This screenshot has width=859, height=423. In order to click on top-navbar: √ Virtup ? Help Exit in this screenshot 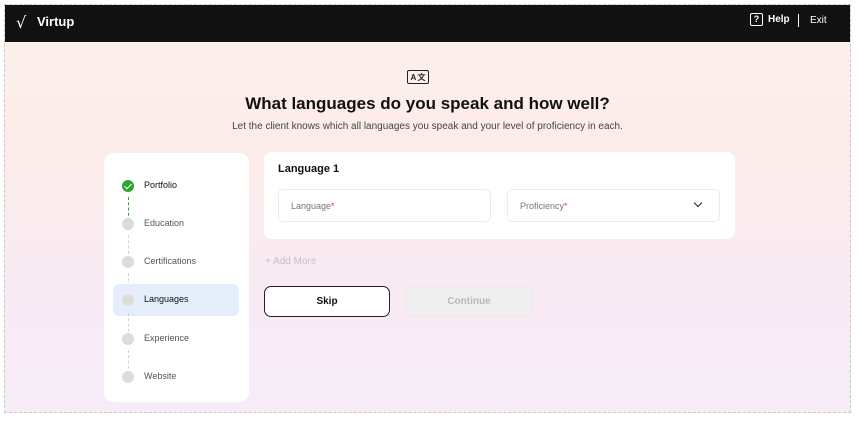, I will do `click(427, 23)`.